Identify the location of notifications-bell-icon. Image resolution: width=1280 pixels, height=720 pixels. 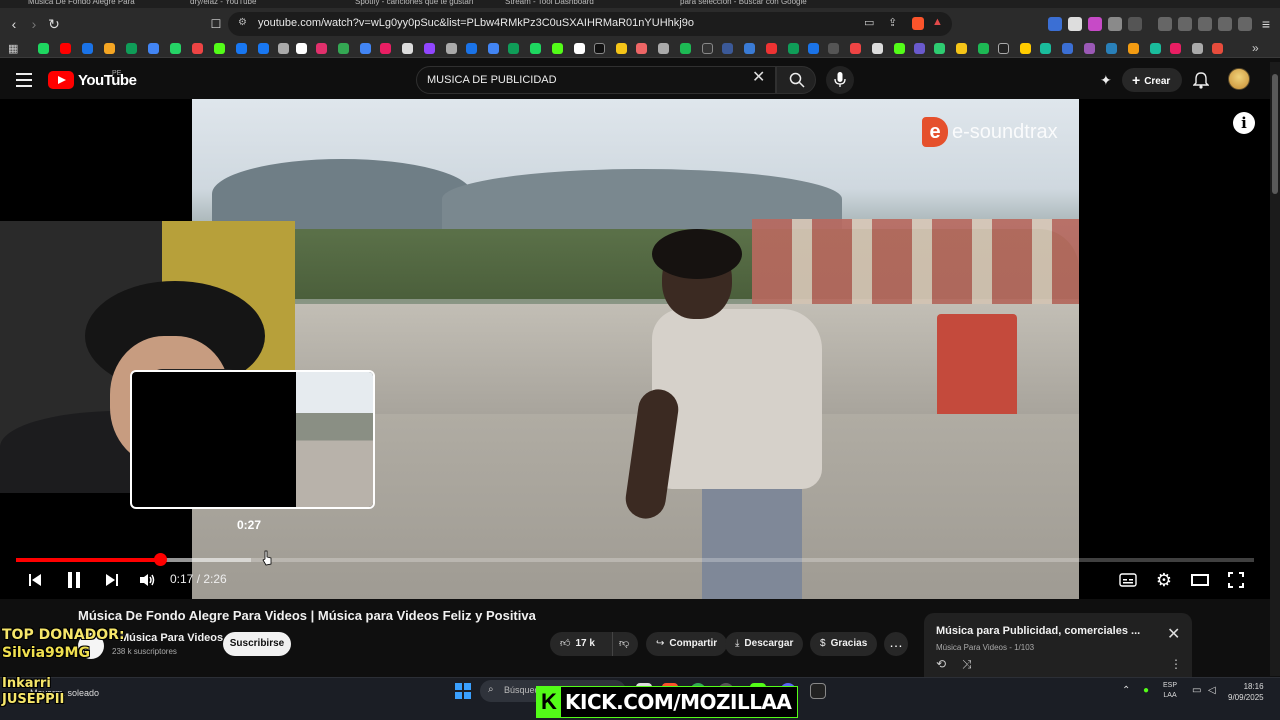
(1201, 80).